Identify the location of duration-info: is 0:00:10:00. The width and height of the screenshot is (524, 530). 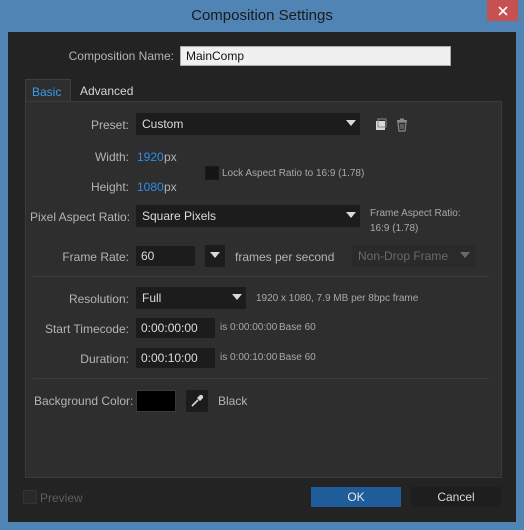
(249, 357).